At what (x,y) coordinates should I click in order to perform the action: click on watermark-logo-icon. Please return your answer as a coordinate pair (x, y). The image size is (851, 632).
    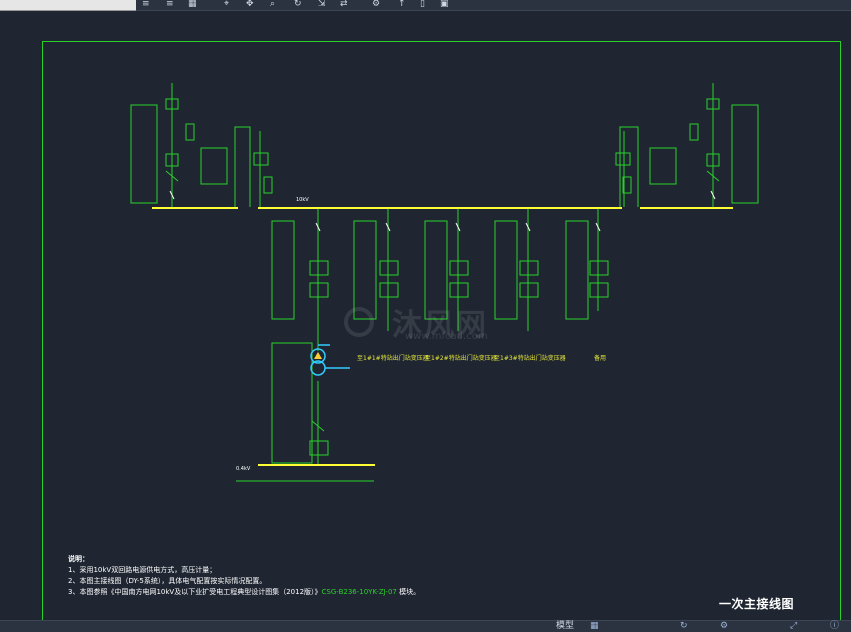
    Looking at the image, I should click on (359, 322).